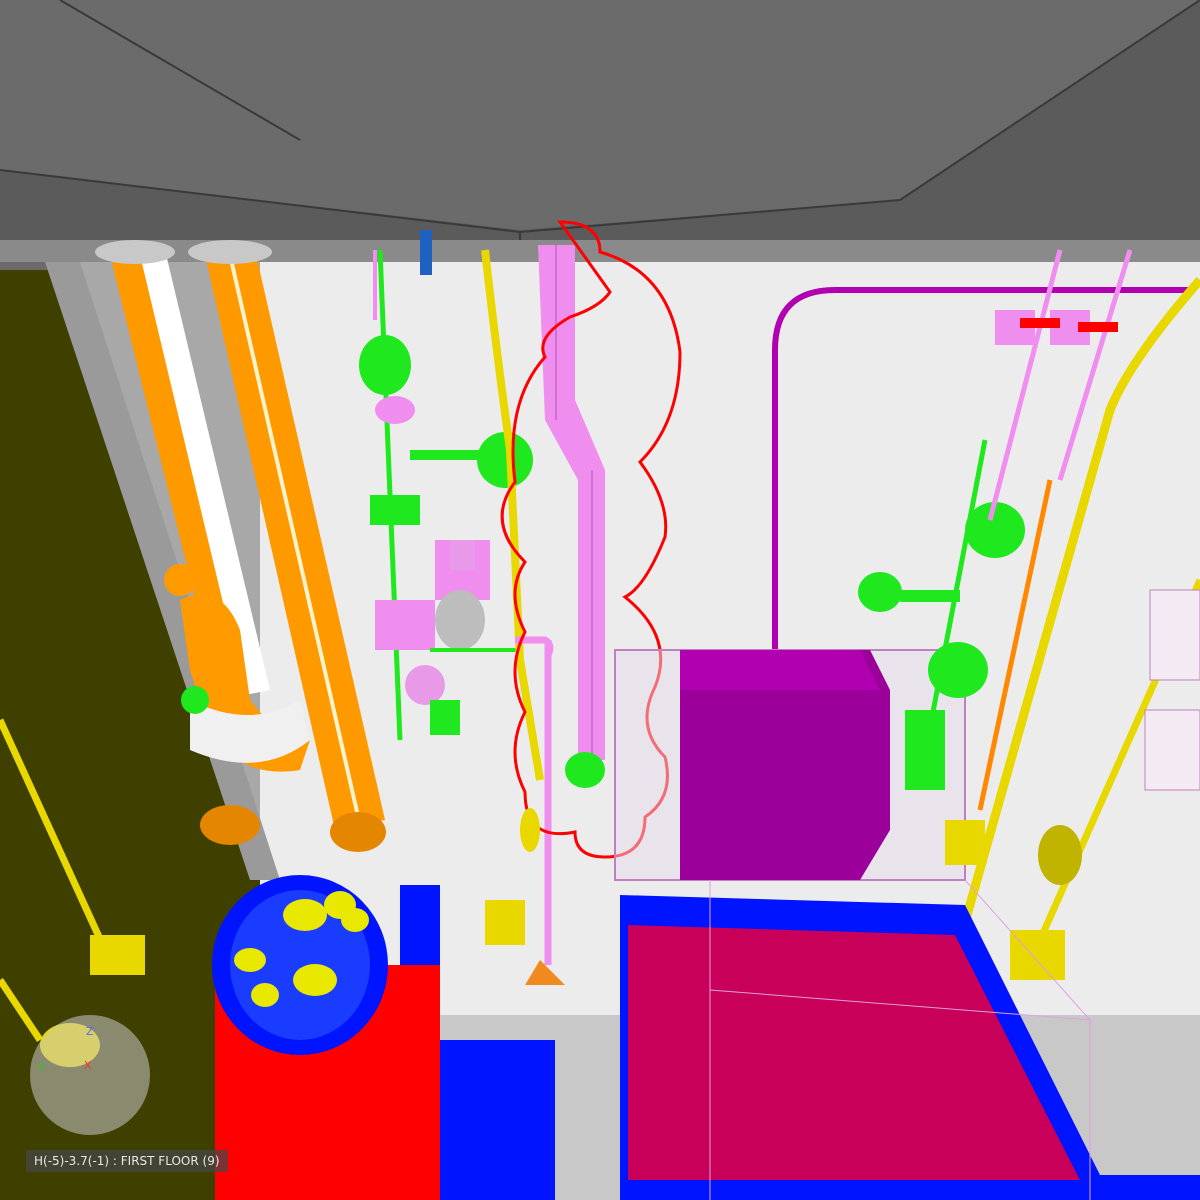 The width and height of the screenshot is (1200, 1200). Describe the element at coordinates (426, 252) in the screenshot. I see `blue-valve` at that location.